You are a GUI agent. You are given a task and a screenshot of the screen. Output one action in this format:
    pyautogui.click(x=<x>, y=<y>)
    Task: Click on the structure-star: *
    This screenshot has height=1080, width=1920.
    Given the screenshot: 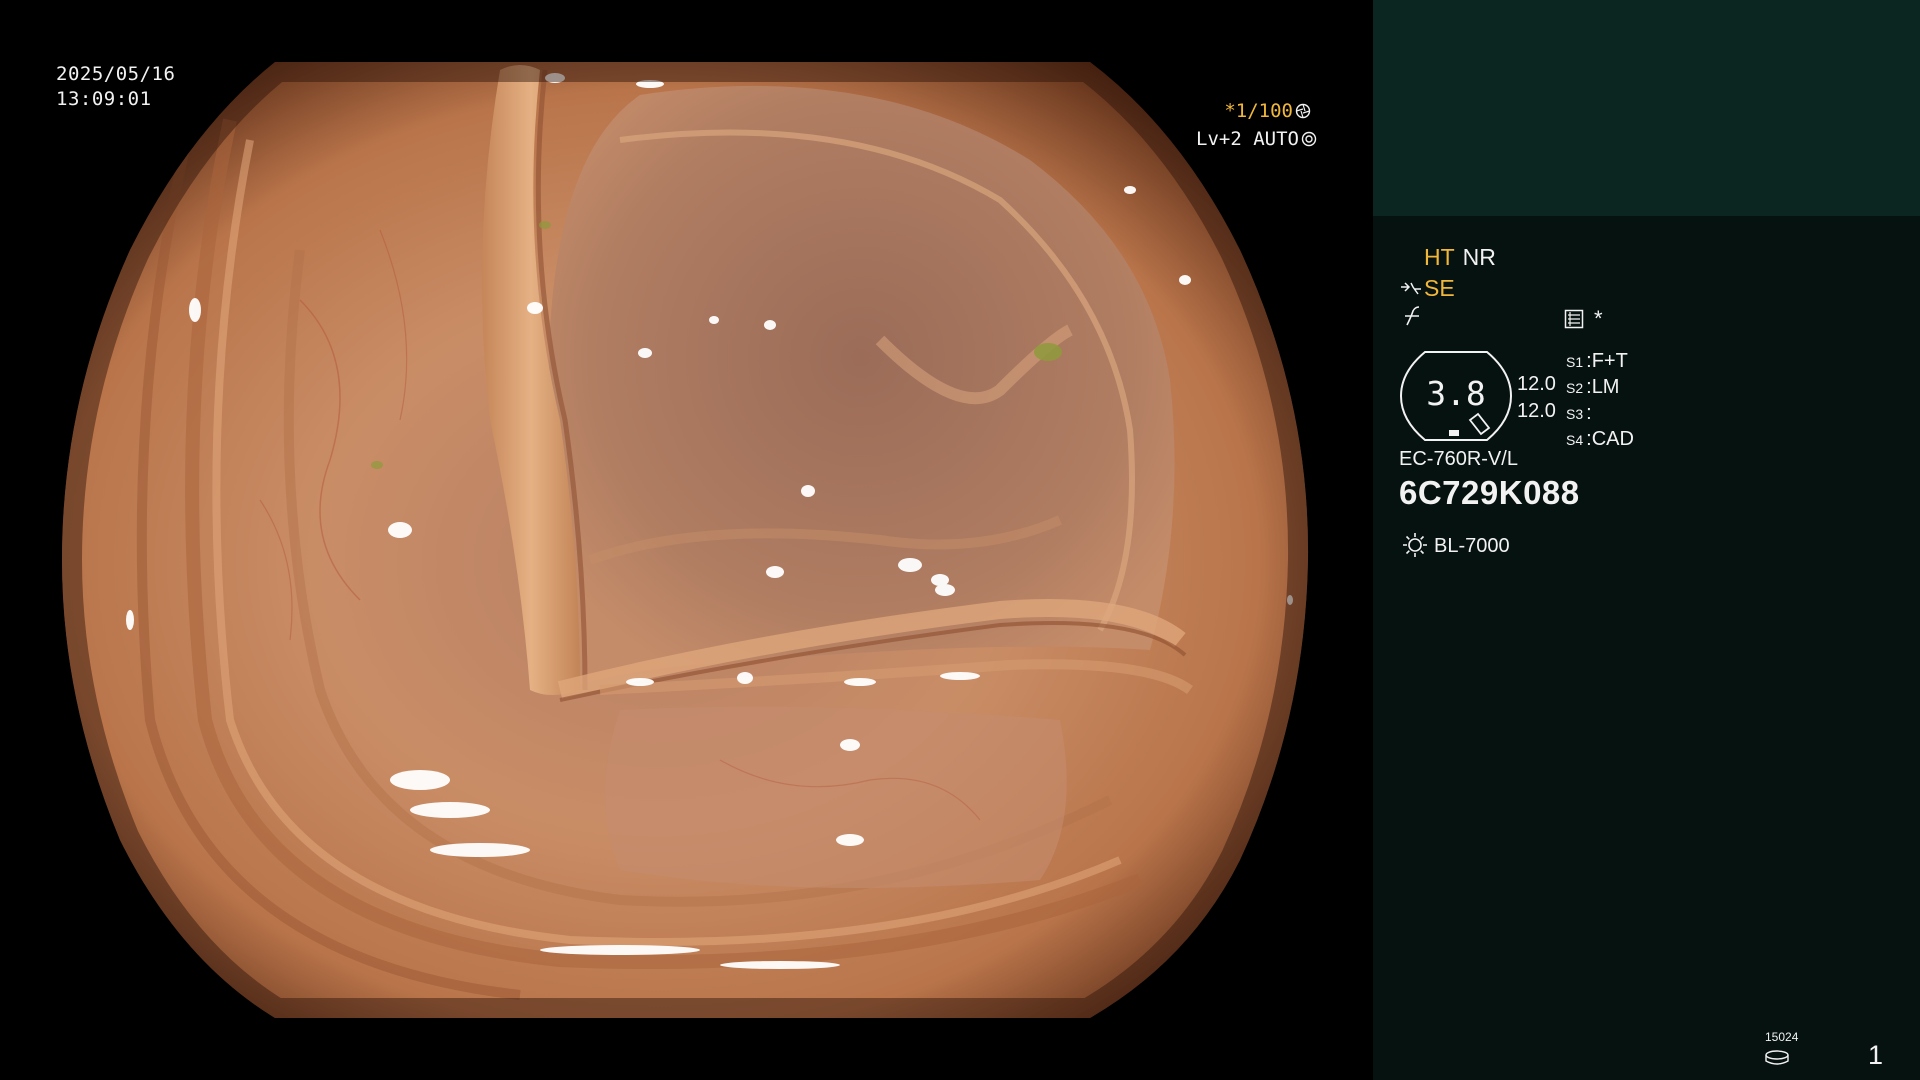 What is the action you would take?
    pyautogui.click(x=1598, y=318)
    